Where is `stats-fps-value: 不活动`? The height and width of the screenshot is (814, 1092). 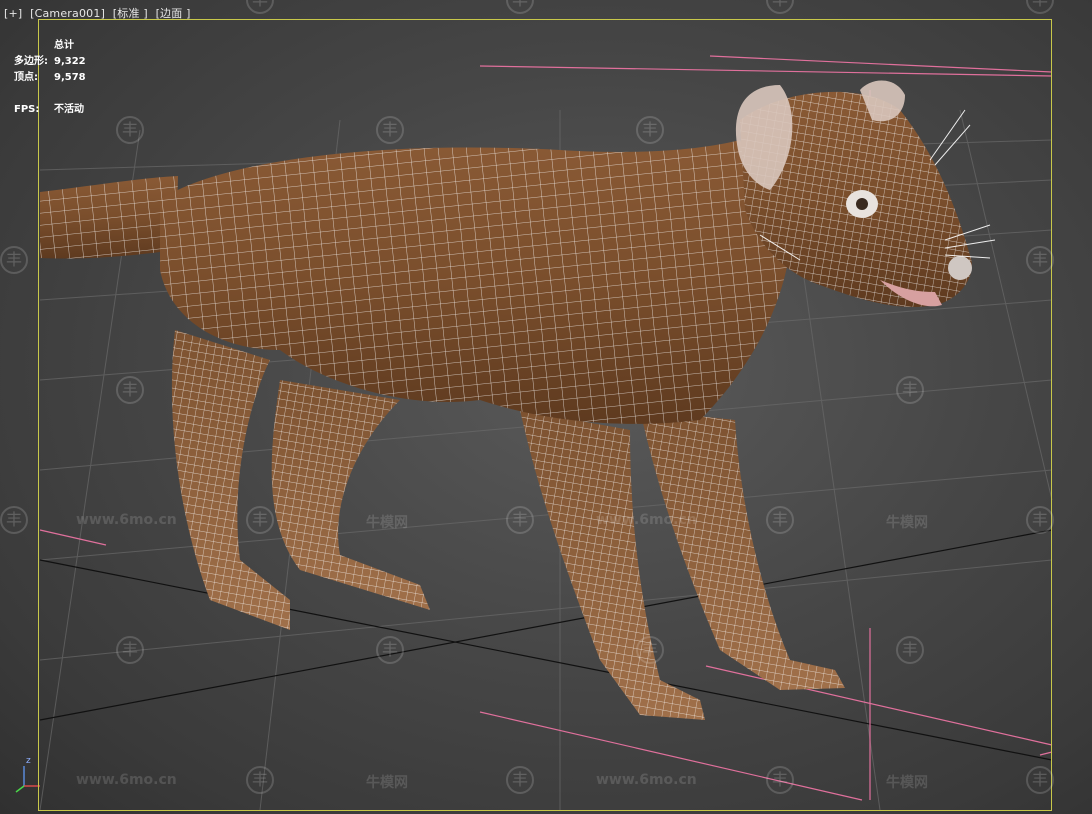 stats-fps-value: 不活动 is located at coordinates (69, 109).